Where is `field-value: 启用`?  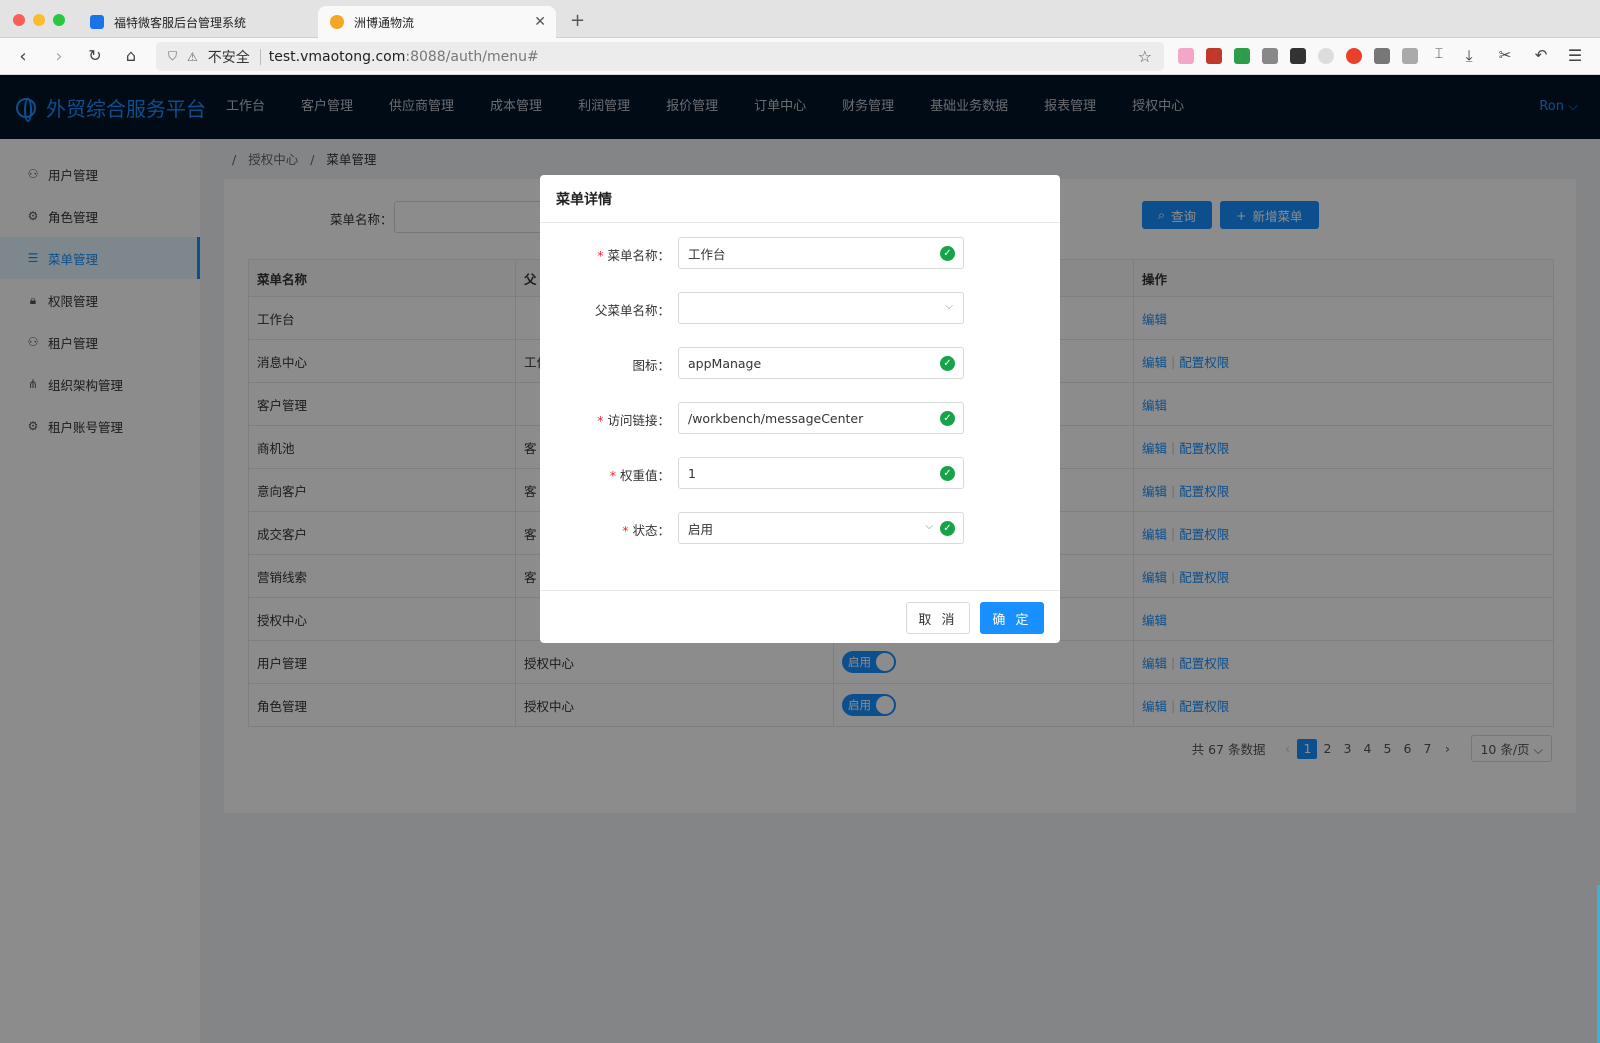 field-value: 启用 is located at coordinates (701, 529).